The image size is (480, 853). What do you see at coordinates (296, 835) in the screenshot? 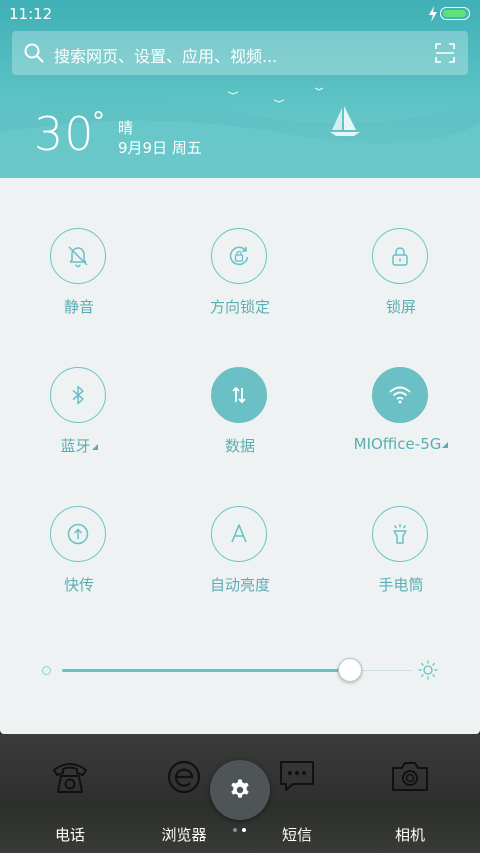
I see `dock-app-label: 短信` at bounding box center [296, 835].